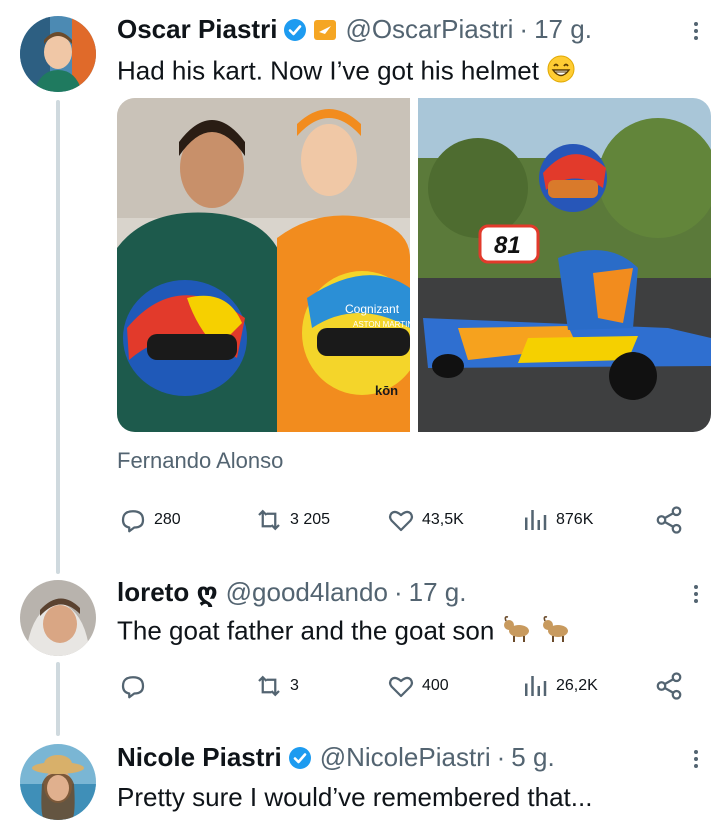  What do you see at coordinates (435, 685) in the screenshot?
I see `like-count: 400` at bounding box center [435, 685].